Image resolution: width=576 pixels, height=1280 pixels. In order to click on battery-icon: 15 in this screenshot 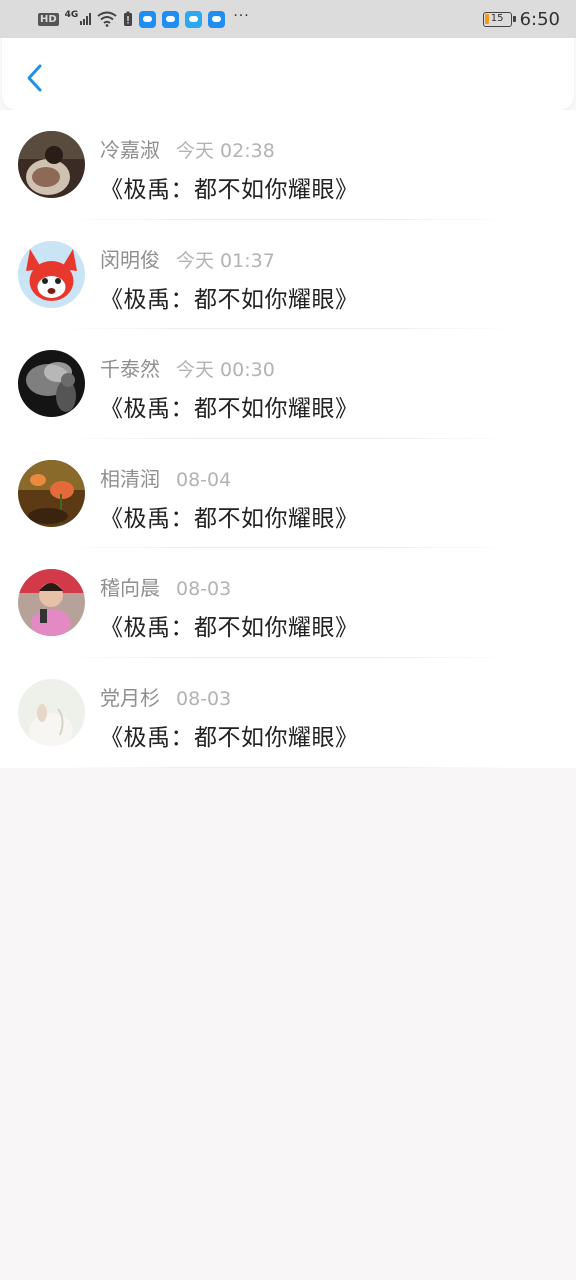, I will do `click(499, 19)`.